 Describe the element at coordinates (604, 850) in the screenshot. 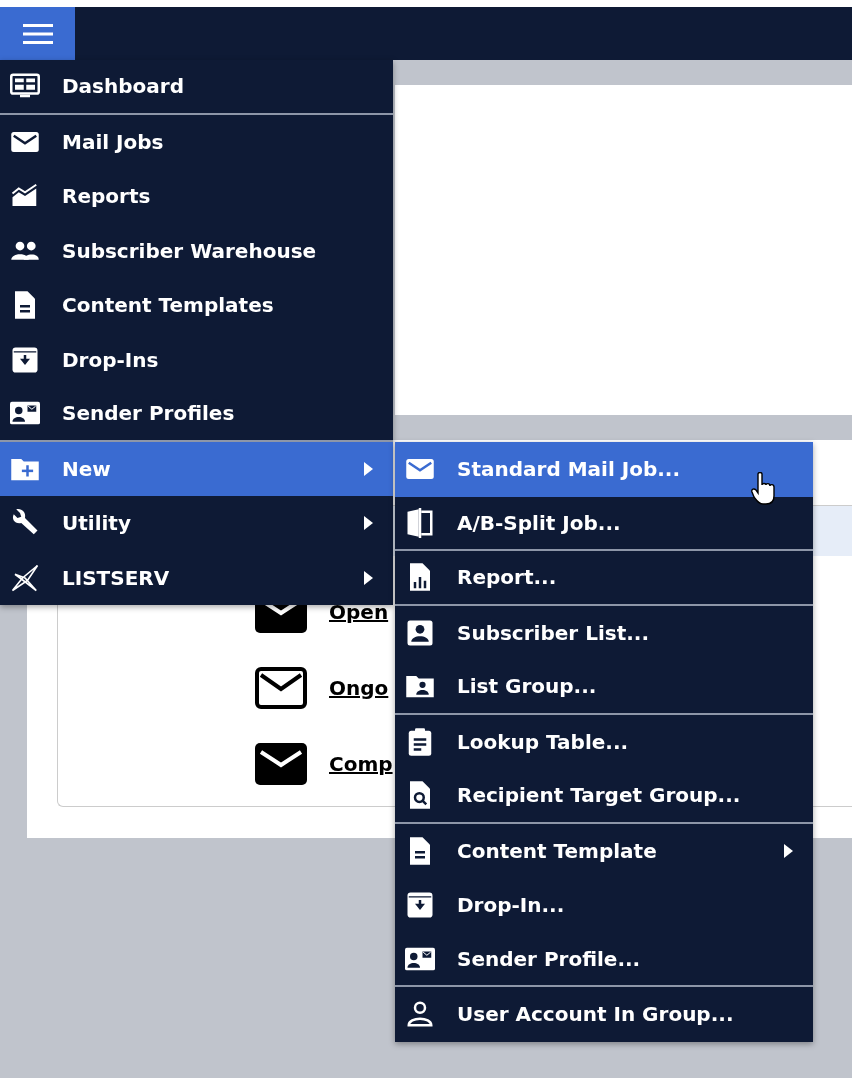

I see `menu-item: Content Template` at that location.